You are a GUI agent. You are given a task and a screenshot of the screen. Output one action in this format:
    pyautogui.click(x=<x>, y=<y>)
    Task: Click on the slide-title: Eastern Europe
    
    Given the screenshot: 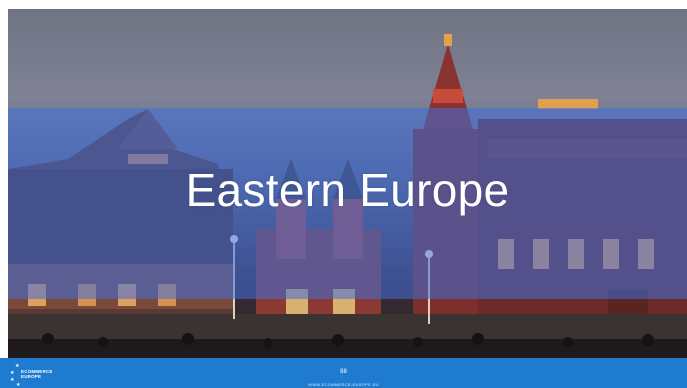 What is the action you would take?
    pyautogui.click(x=347, y=190)
    